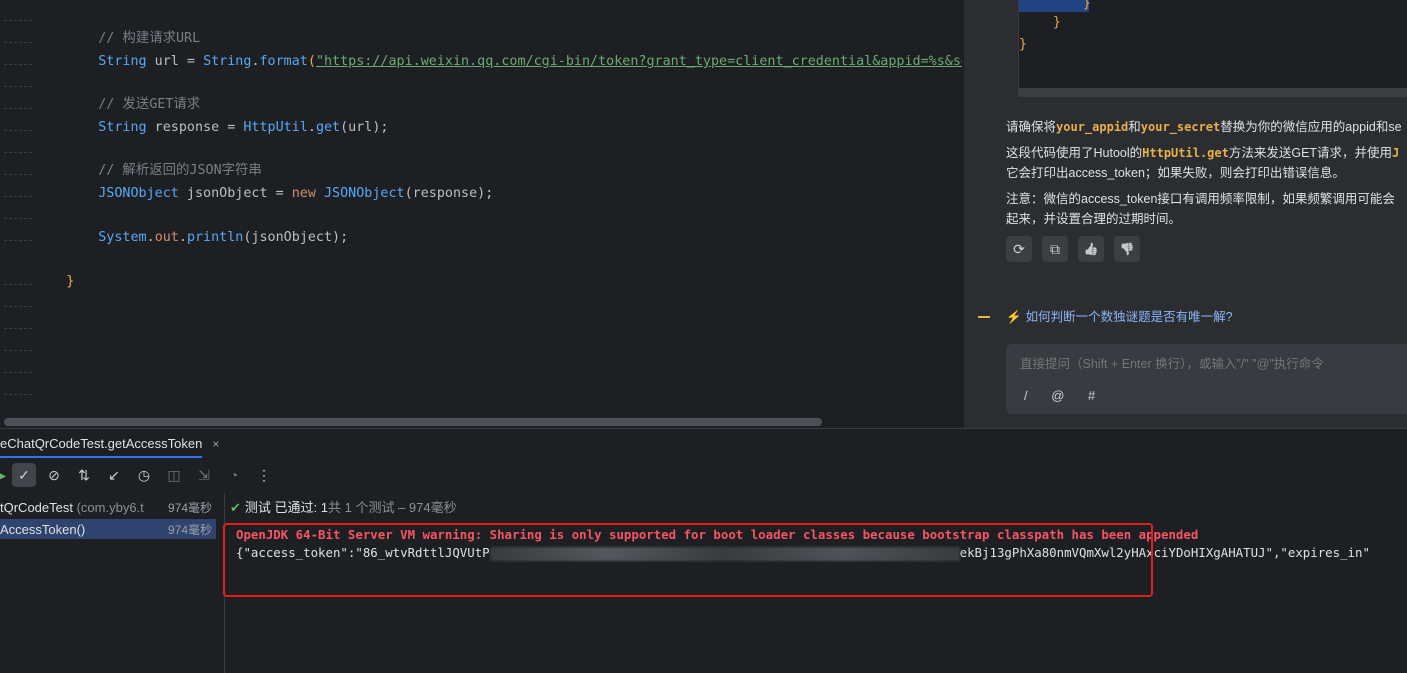 This screenshot has height=673, width=1407. Describe the element at coordinates (1180, 127) in the screenshot. I see `inline-code: your_secret` at that location.